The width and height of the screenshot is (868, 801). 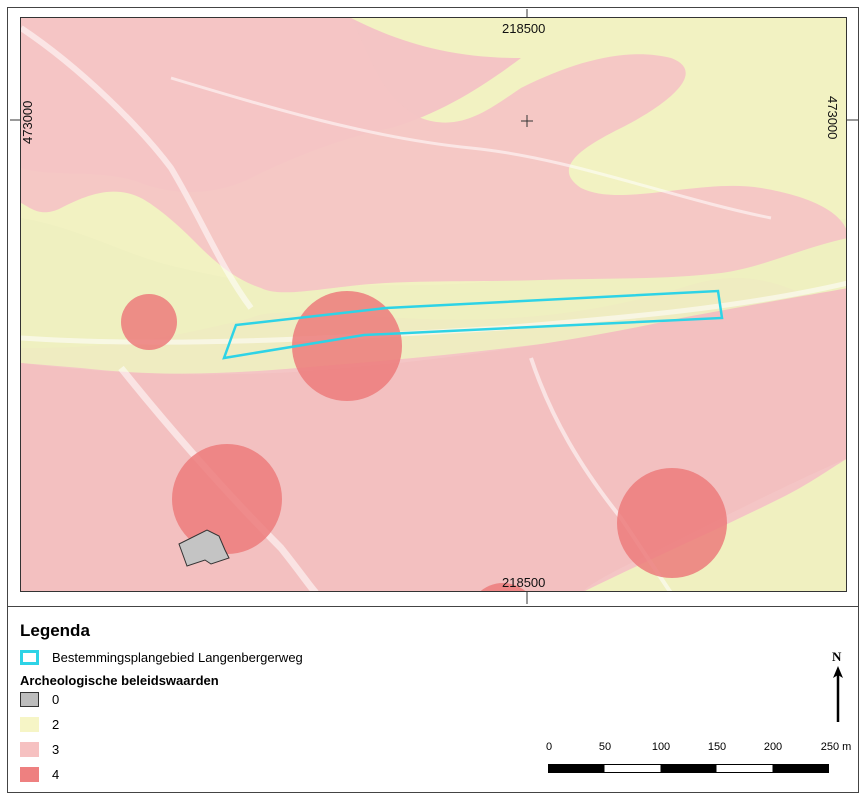 What do you see at coordinates (177, 657) in the screenshot?
I see `legend-item-label: Bestemmingsplangebied Langenbergerweg` at bounding box center [177, 657].